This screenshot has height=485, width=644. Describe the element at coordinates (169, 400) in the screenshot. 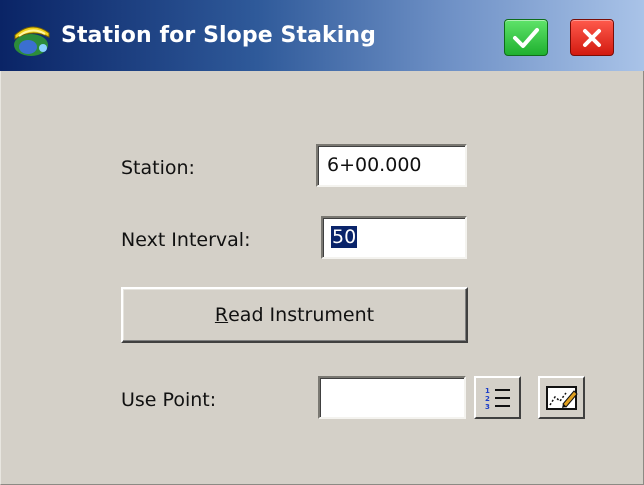

I see `use-point-label: Use Point:` at that location.